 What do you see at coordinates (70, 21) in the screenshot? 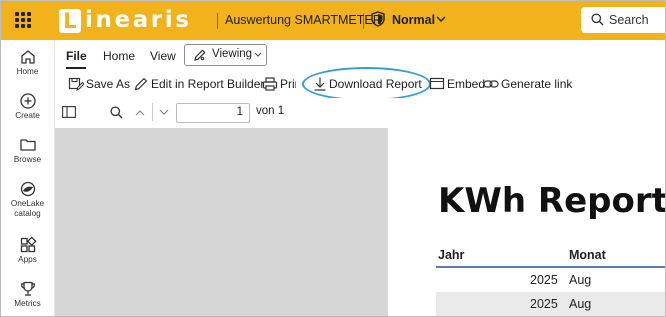
I see `logo-mark: L` at bounding box center [70, 21].